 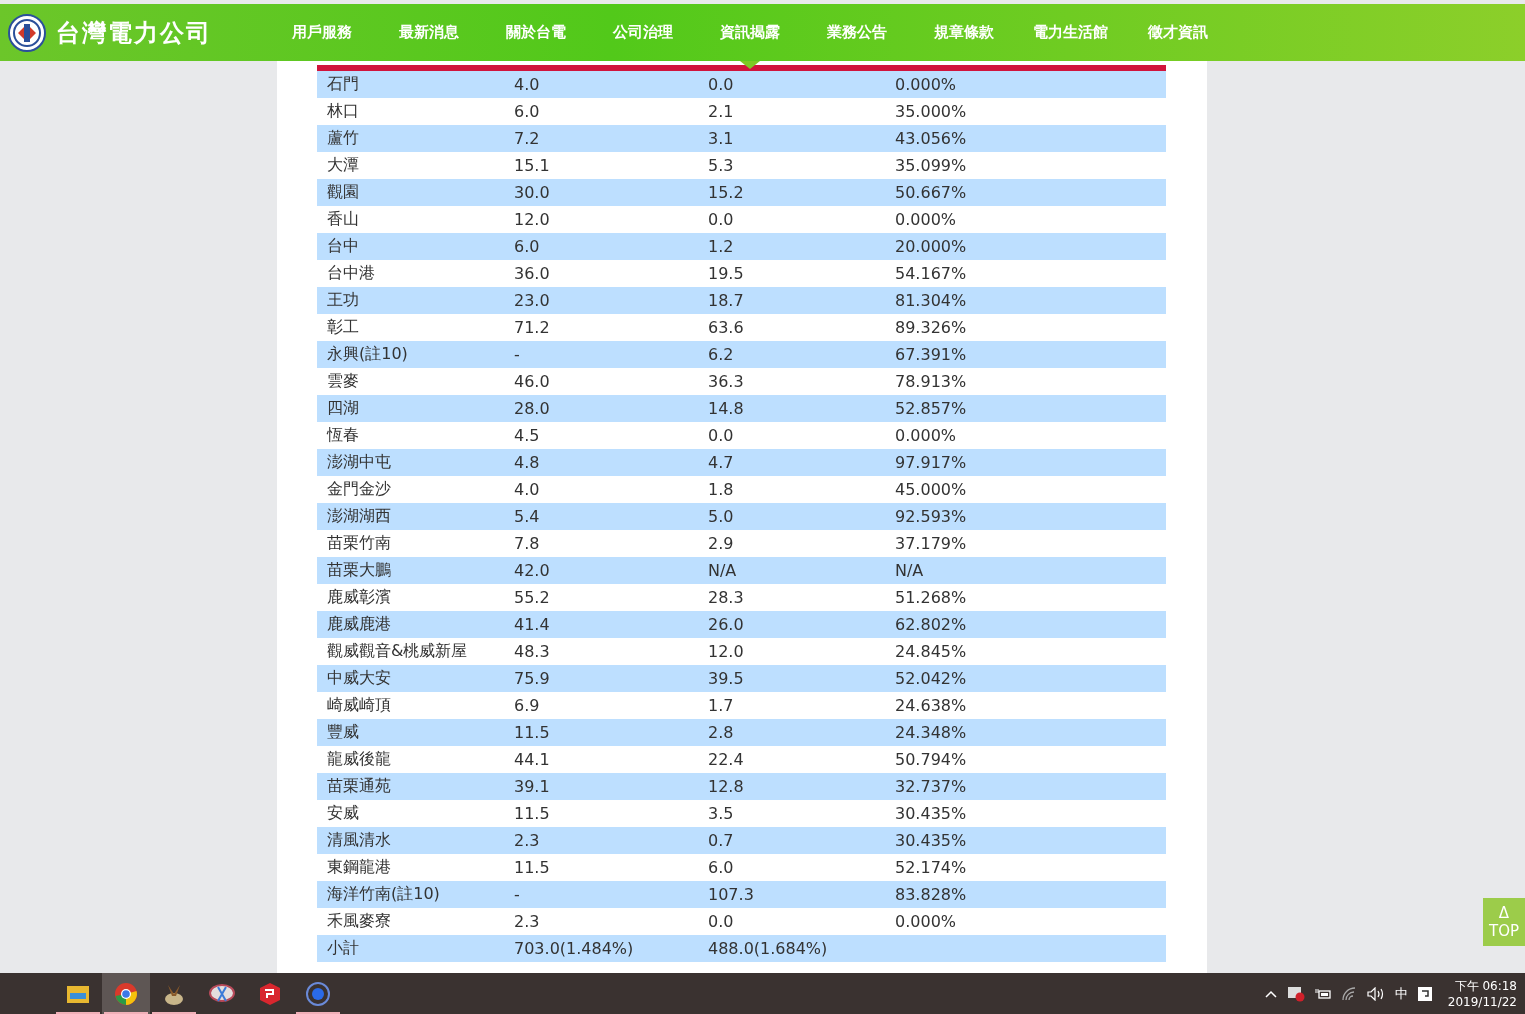 What do you see at coordinates (126, 993) in the screenshot?
I see `browser-icon` at bounding box center [126, 993].